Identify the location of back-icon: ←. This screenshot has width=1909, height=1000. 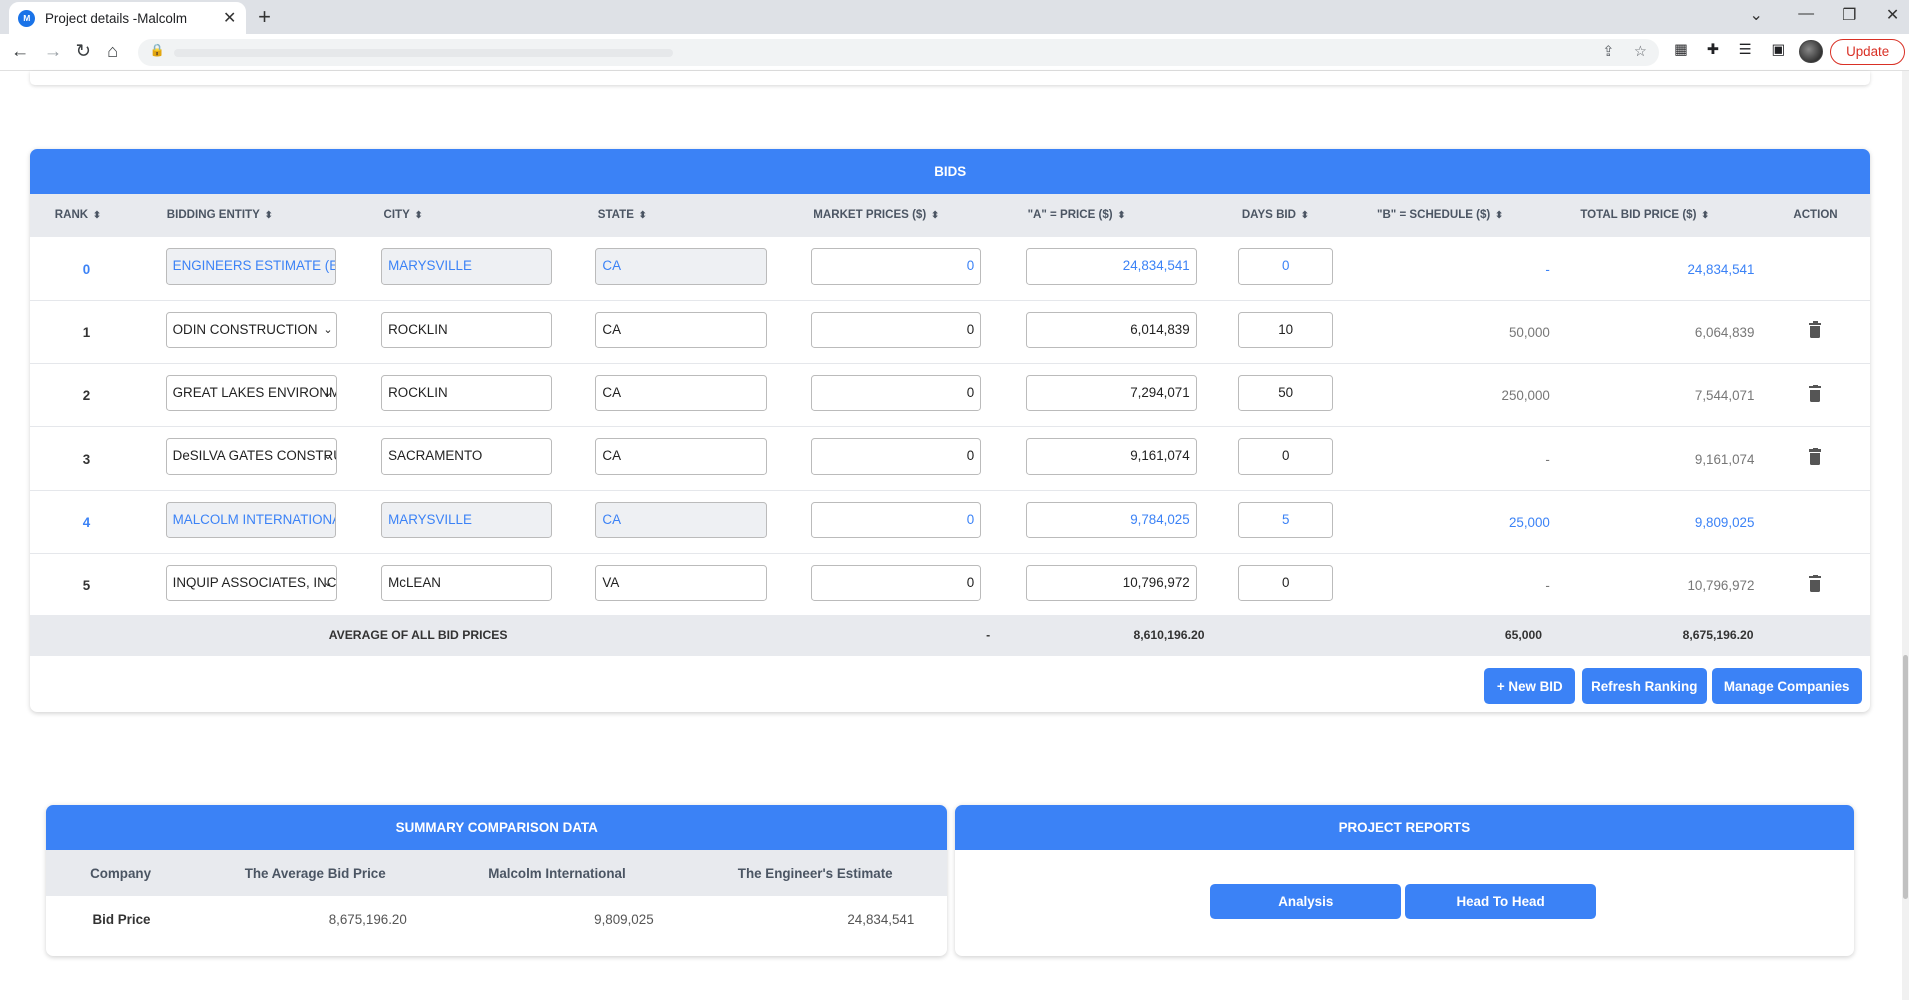
(20, 51).